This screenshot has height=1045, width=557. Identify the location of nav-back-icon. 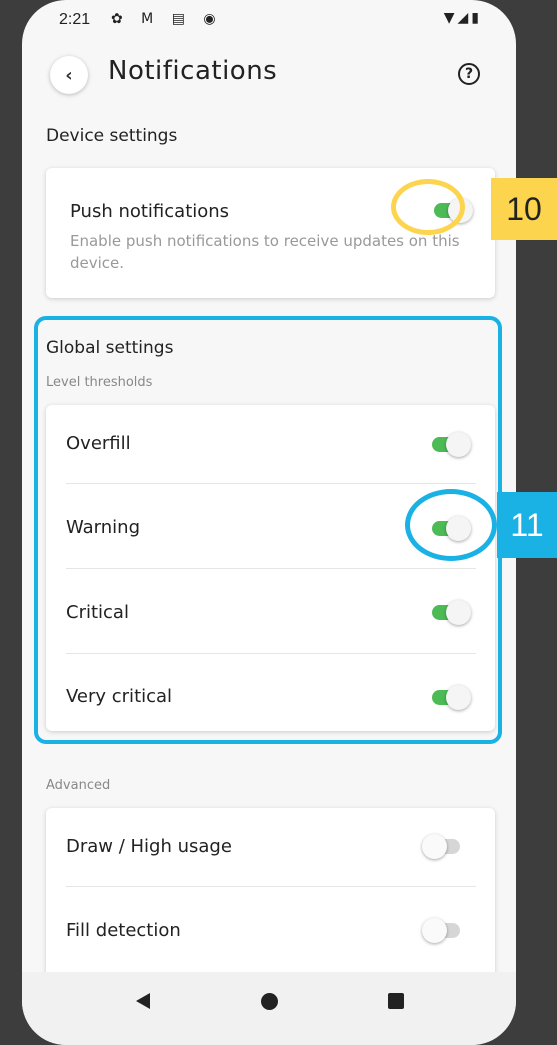
(143, 1001).